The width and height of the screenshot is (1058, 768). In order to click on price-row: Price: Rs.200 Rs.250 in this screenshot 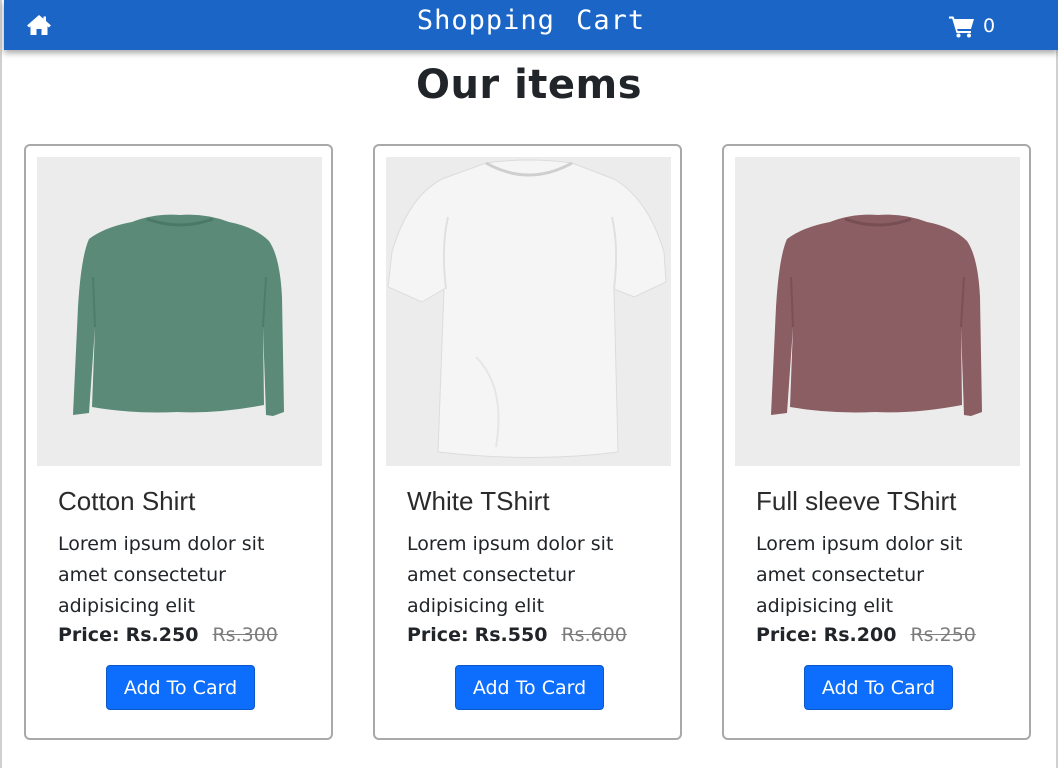, I will do `click(866, 635)`.